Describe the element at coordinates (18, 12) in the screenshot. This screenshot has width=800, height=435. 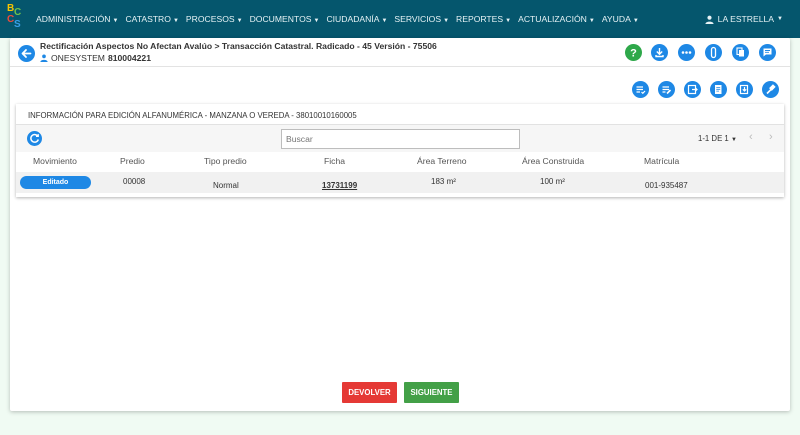
I see `logo-letter-c: C` at that location.